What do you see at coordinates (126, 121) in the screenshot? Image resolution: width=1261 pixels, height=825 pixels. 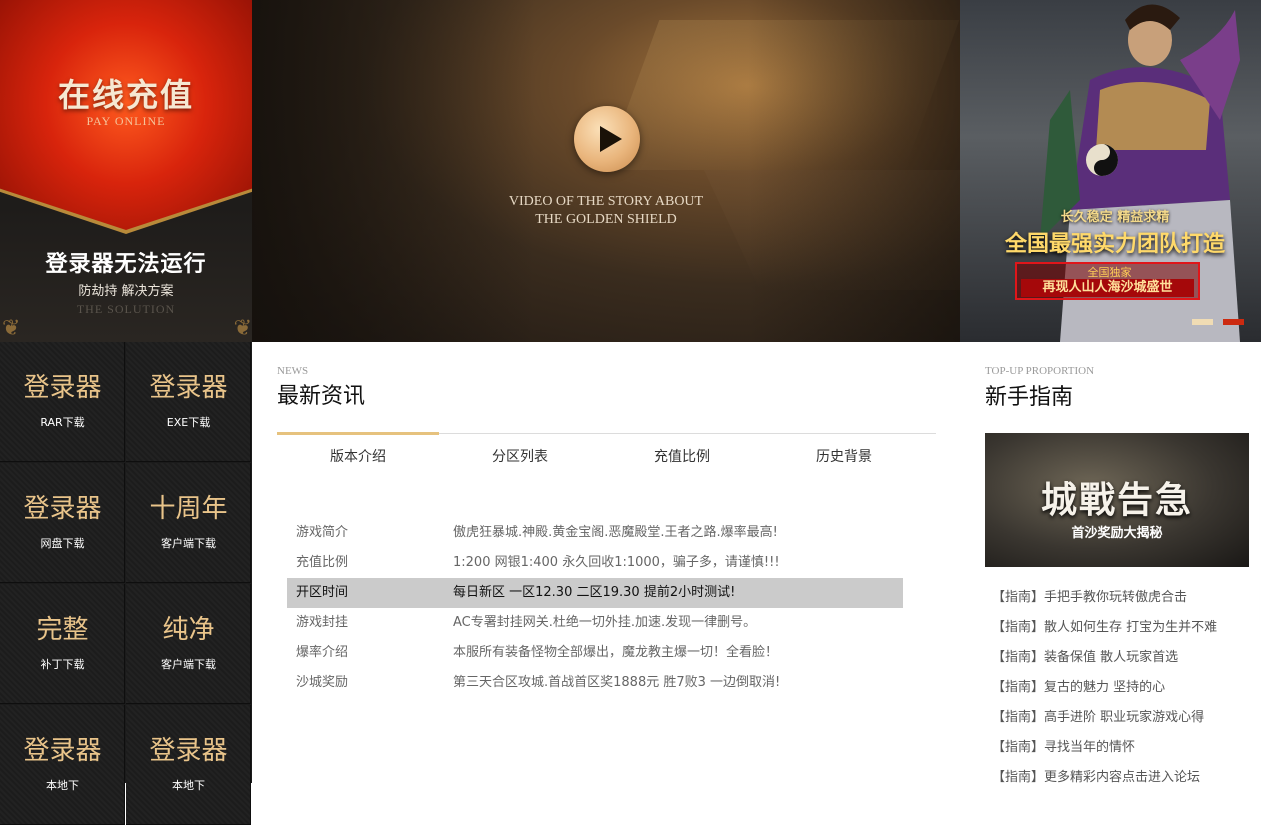 I see `pay-subtitle: PAY ONLINE` at bounding box center [126, 121].